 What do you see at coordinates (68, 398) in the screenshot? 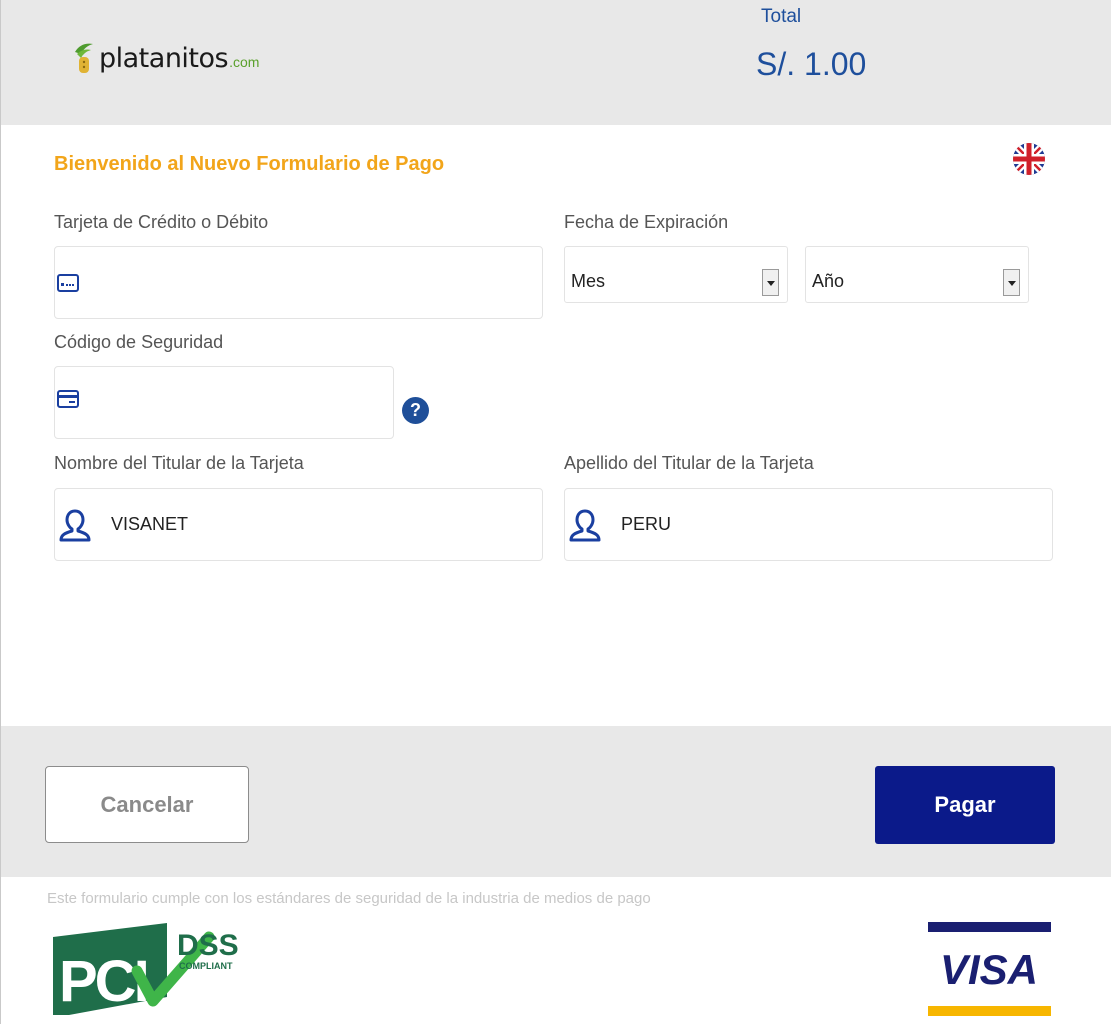
I see `security-card-icon` at bounding box center [68, 398].